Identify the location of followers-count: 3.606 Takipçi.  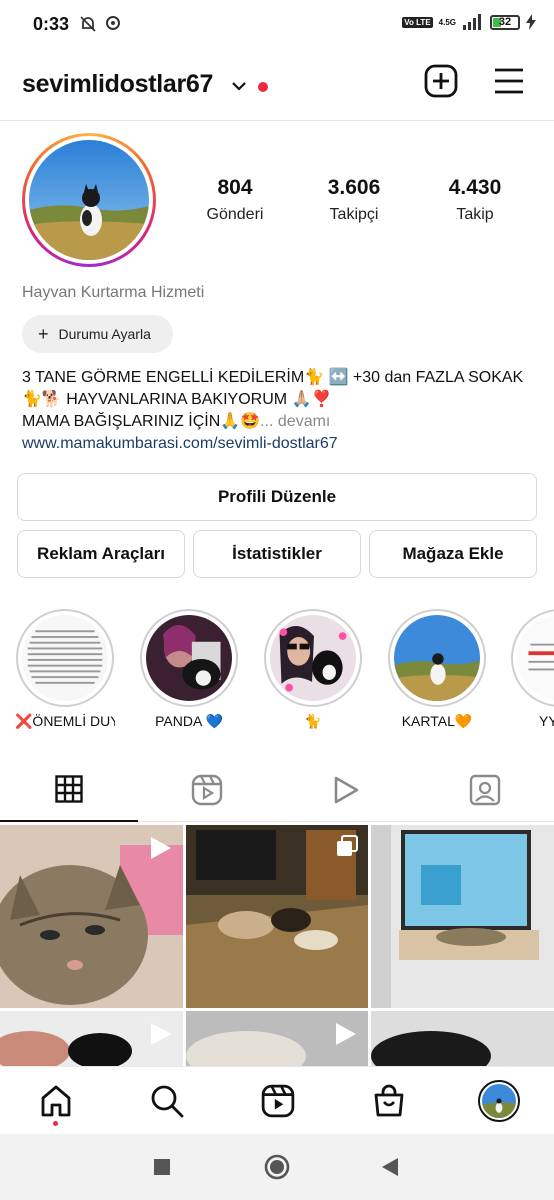
(354, 200).